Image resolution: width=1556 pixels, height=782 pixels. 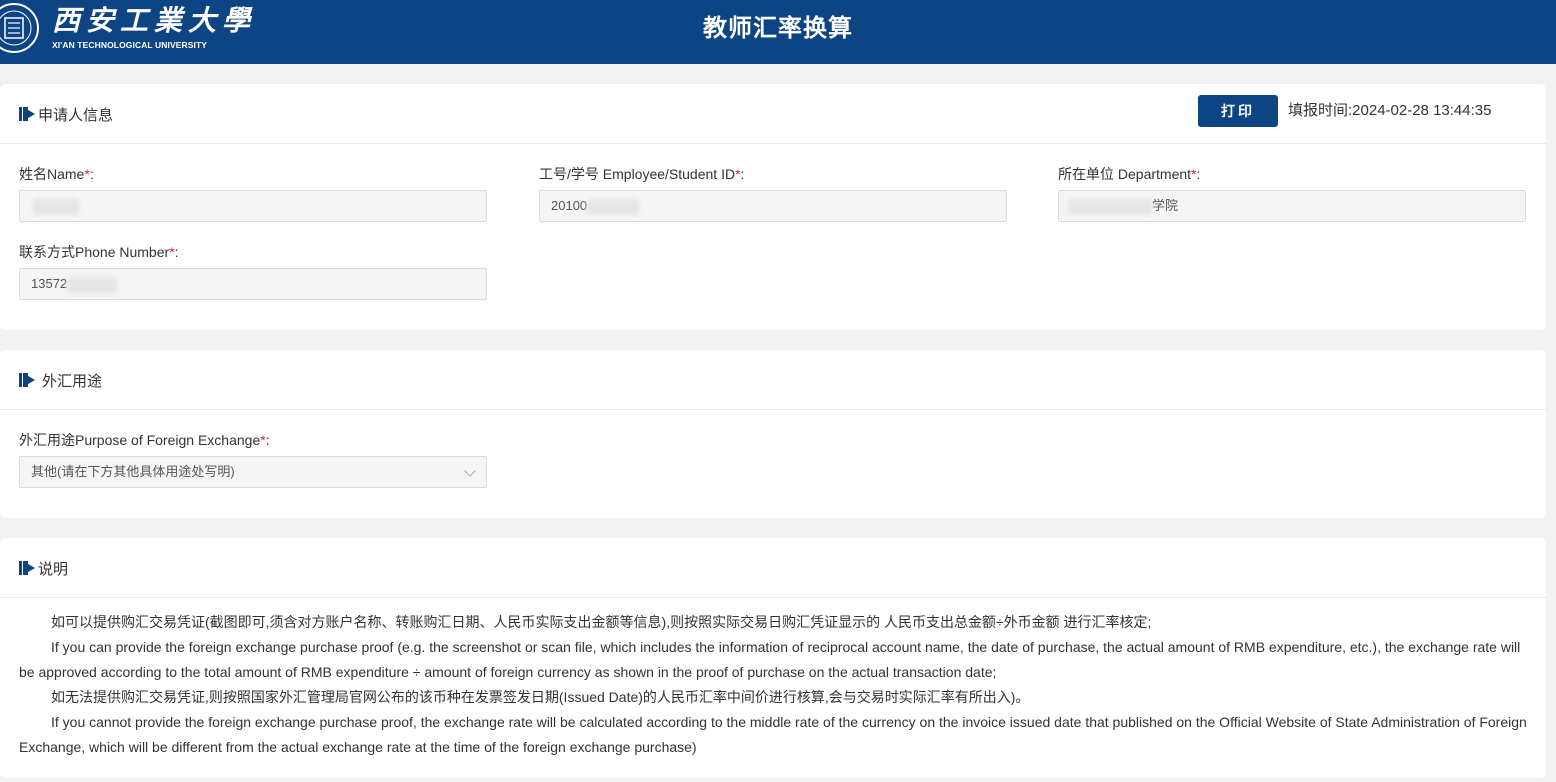 I want to click on page-title: 教师汇率换算, so click(x=778, y=28).